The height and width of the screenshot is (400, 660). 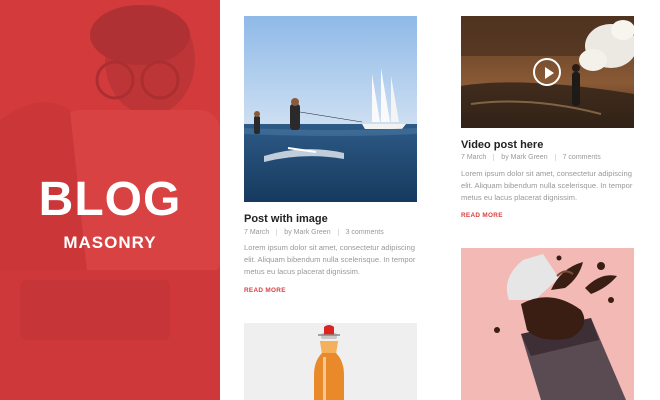 I want to click on post-title: Post with image, so click(x=286, y=219).